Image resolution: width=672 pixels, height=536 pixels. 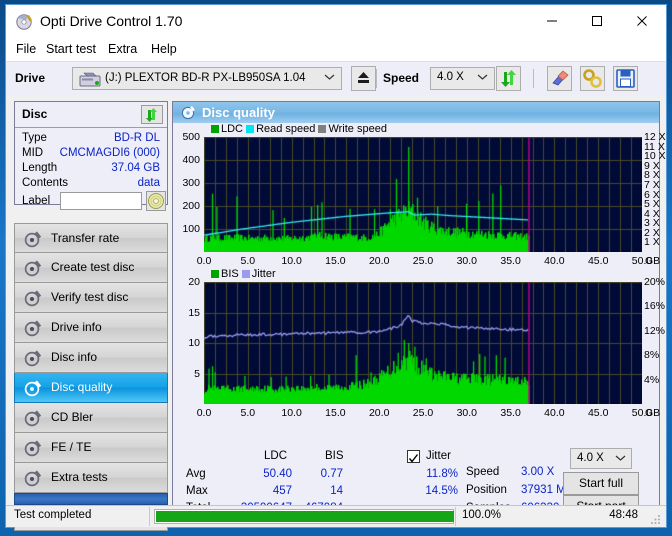 I want to click on y-tick-label: 20, so click(x=194, y=282).